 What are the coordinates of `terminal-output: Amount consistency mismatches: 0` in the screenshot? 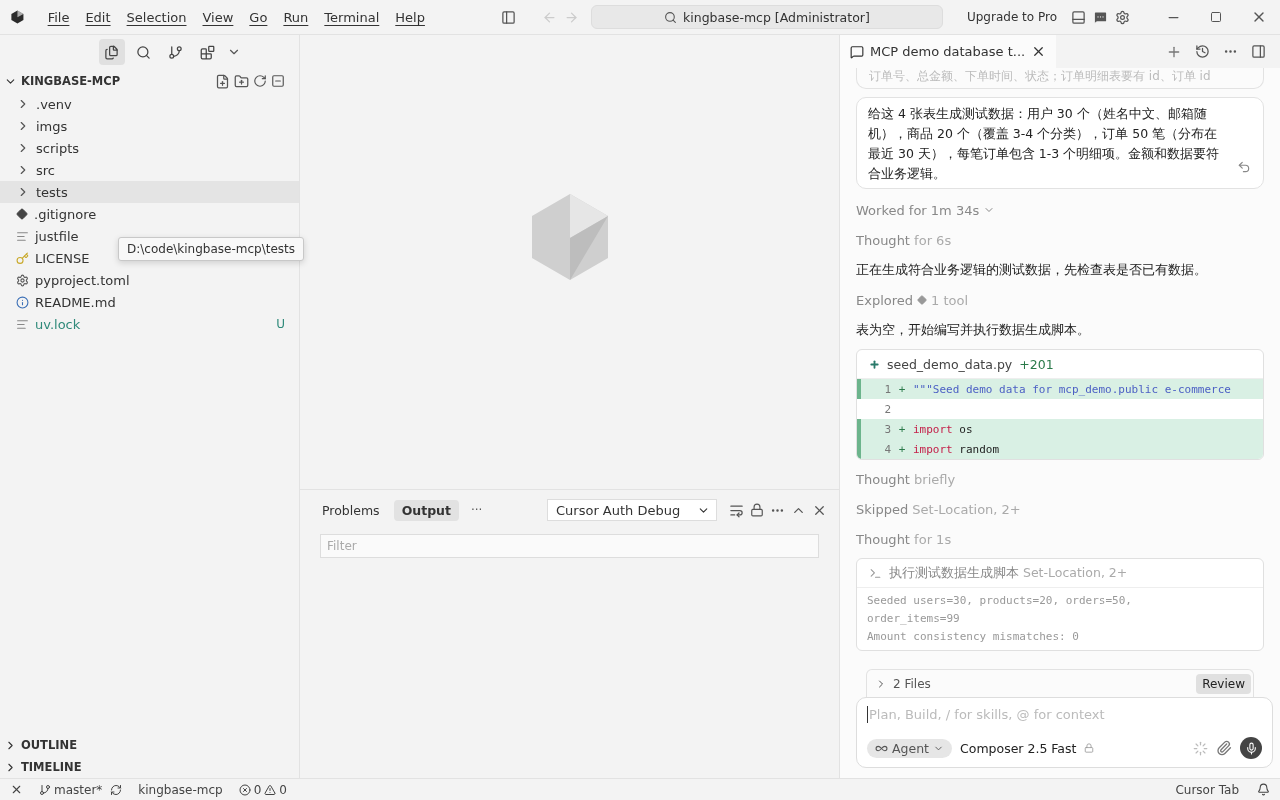 It's located at (973, 637).